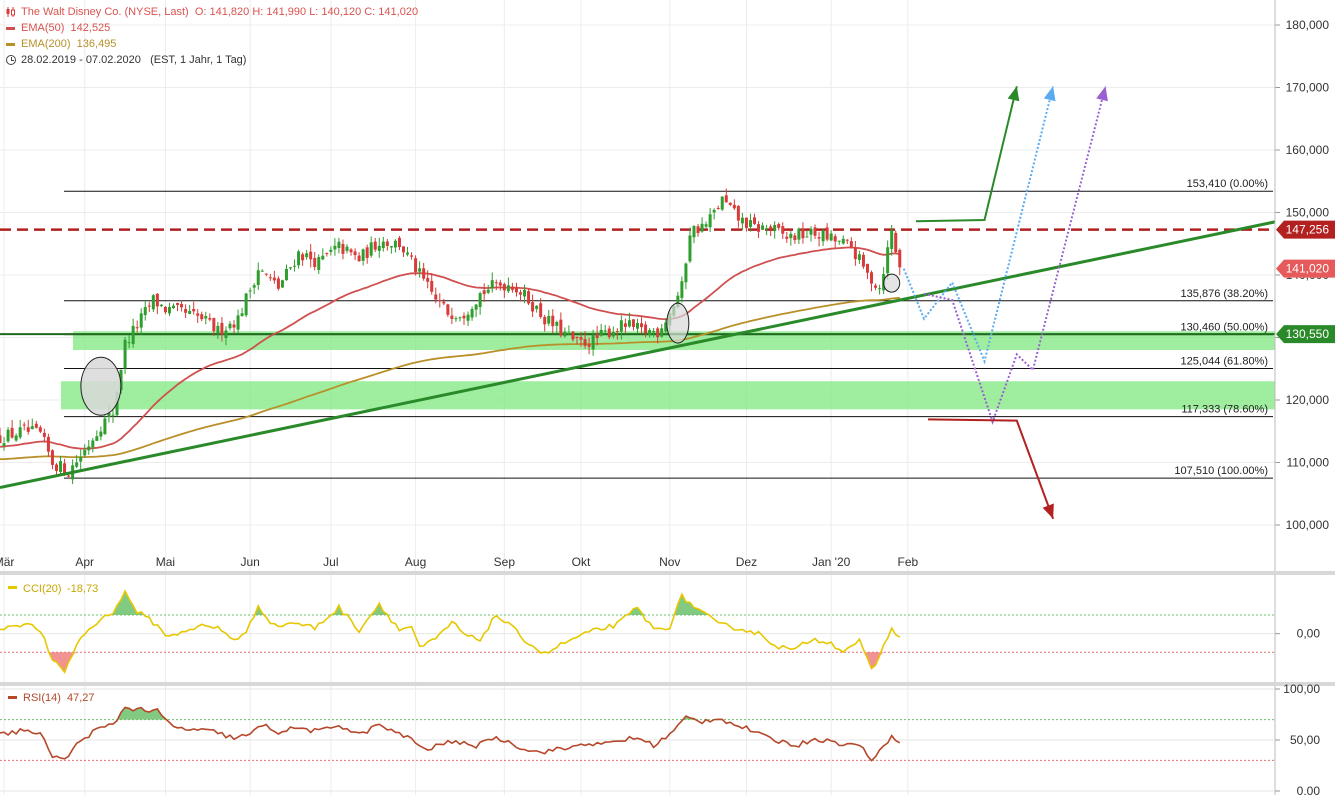  I want to click on legend-title: The Walt Disney Co. (NYSE, Last), so click(105, 12).